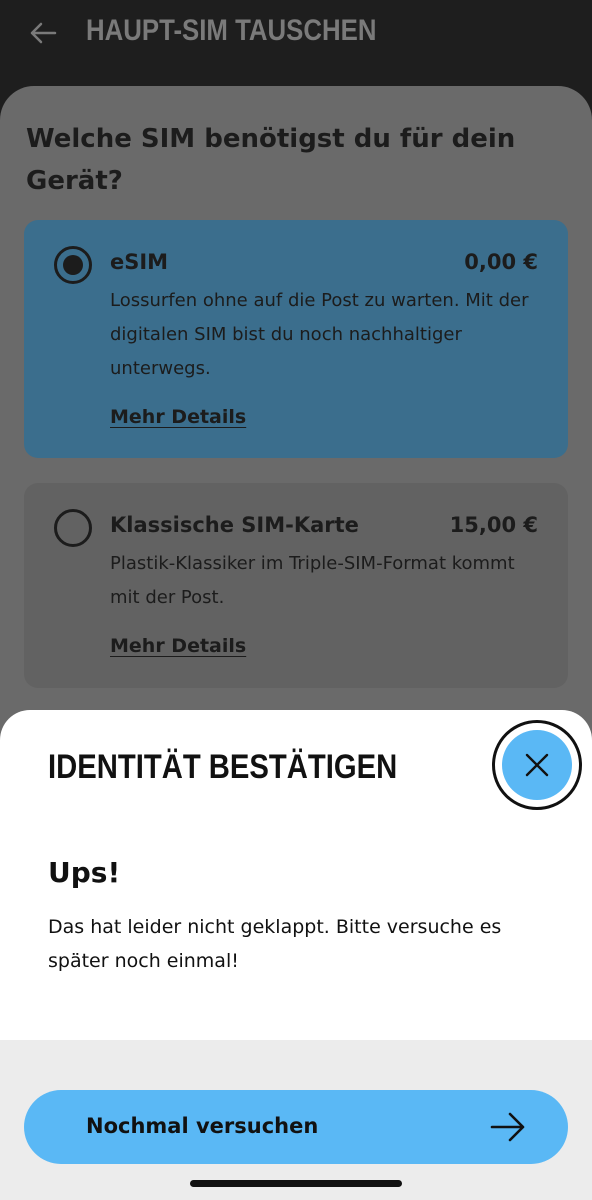 The image size is (592, 1200). What do you see at coordinates (231, 30) in the screenshot?
I see `page-title: HAUPT-SIM TAUSCHEN` at bounding box center [231, 30].